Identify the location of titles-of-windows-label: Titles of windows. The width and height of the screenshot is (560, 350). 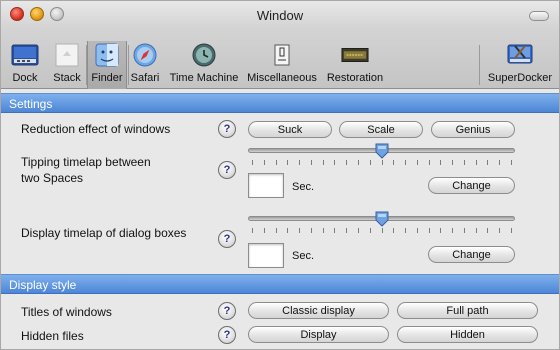
(66, 312).